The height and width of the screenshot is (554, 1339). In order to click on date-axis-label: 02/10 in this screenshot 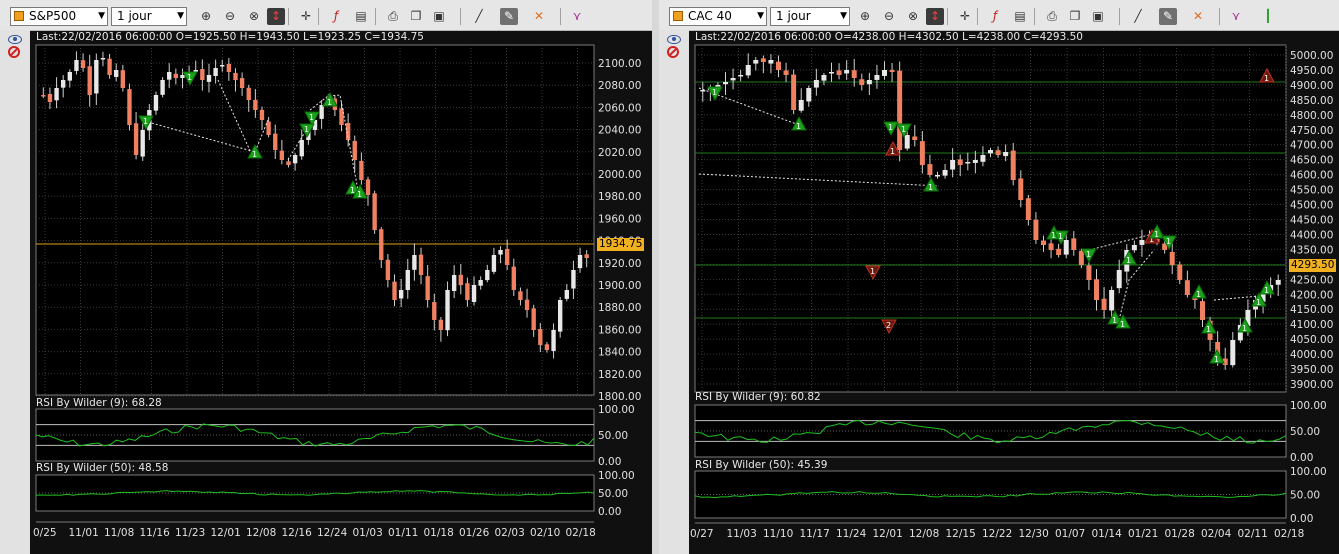, I will do `click(545, 533)`.